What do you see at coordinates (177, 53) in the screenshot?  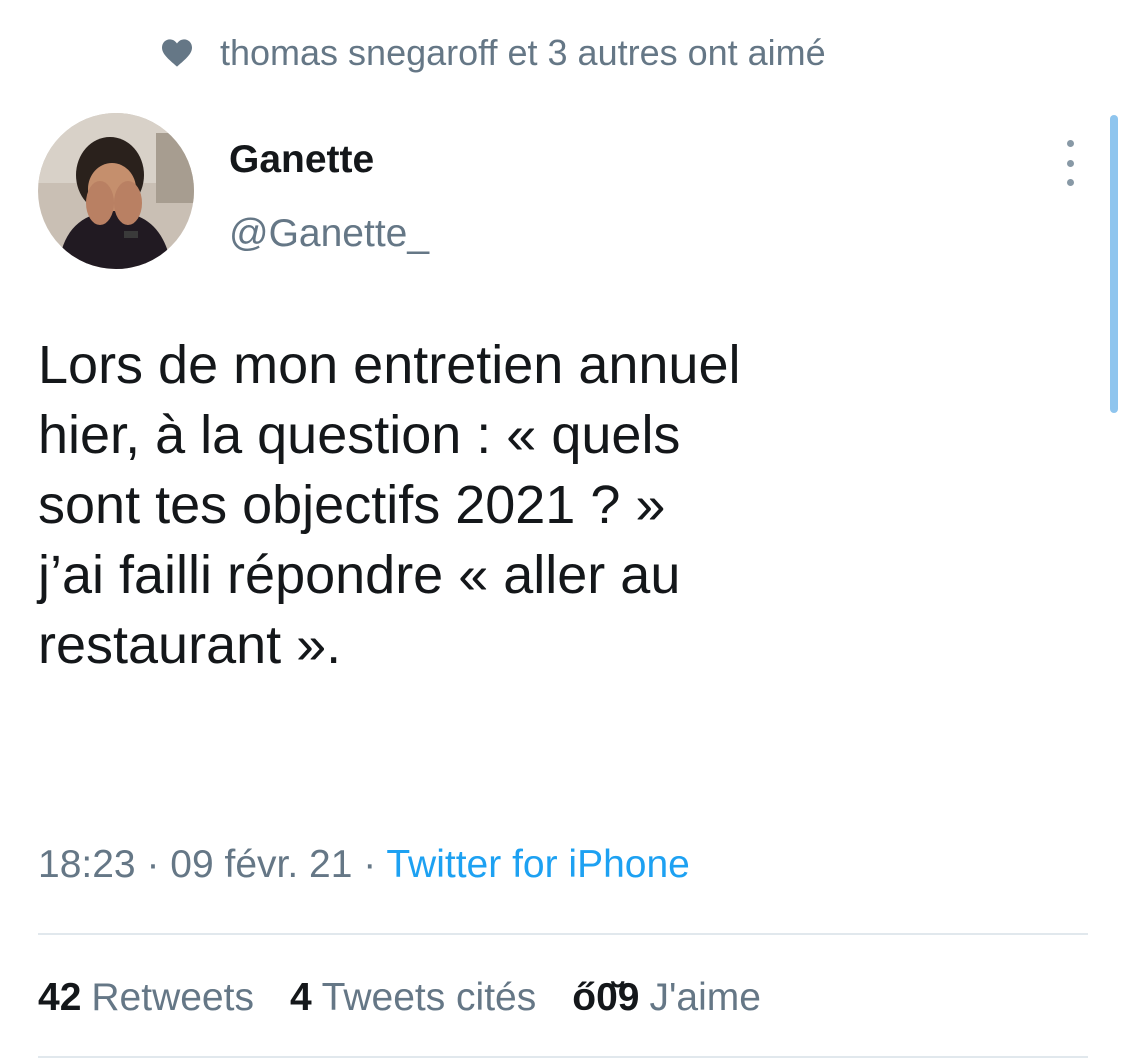 I see `heart-icon` at bounding box center [177, 53].